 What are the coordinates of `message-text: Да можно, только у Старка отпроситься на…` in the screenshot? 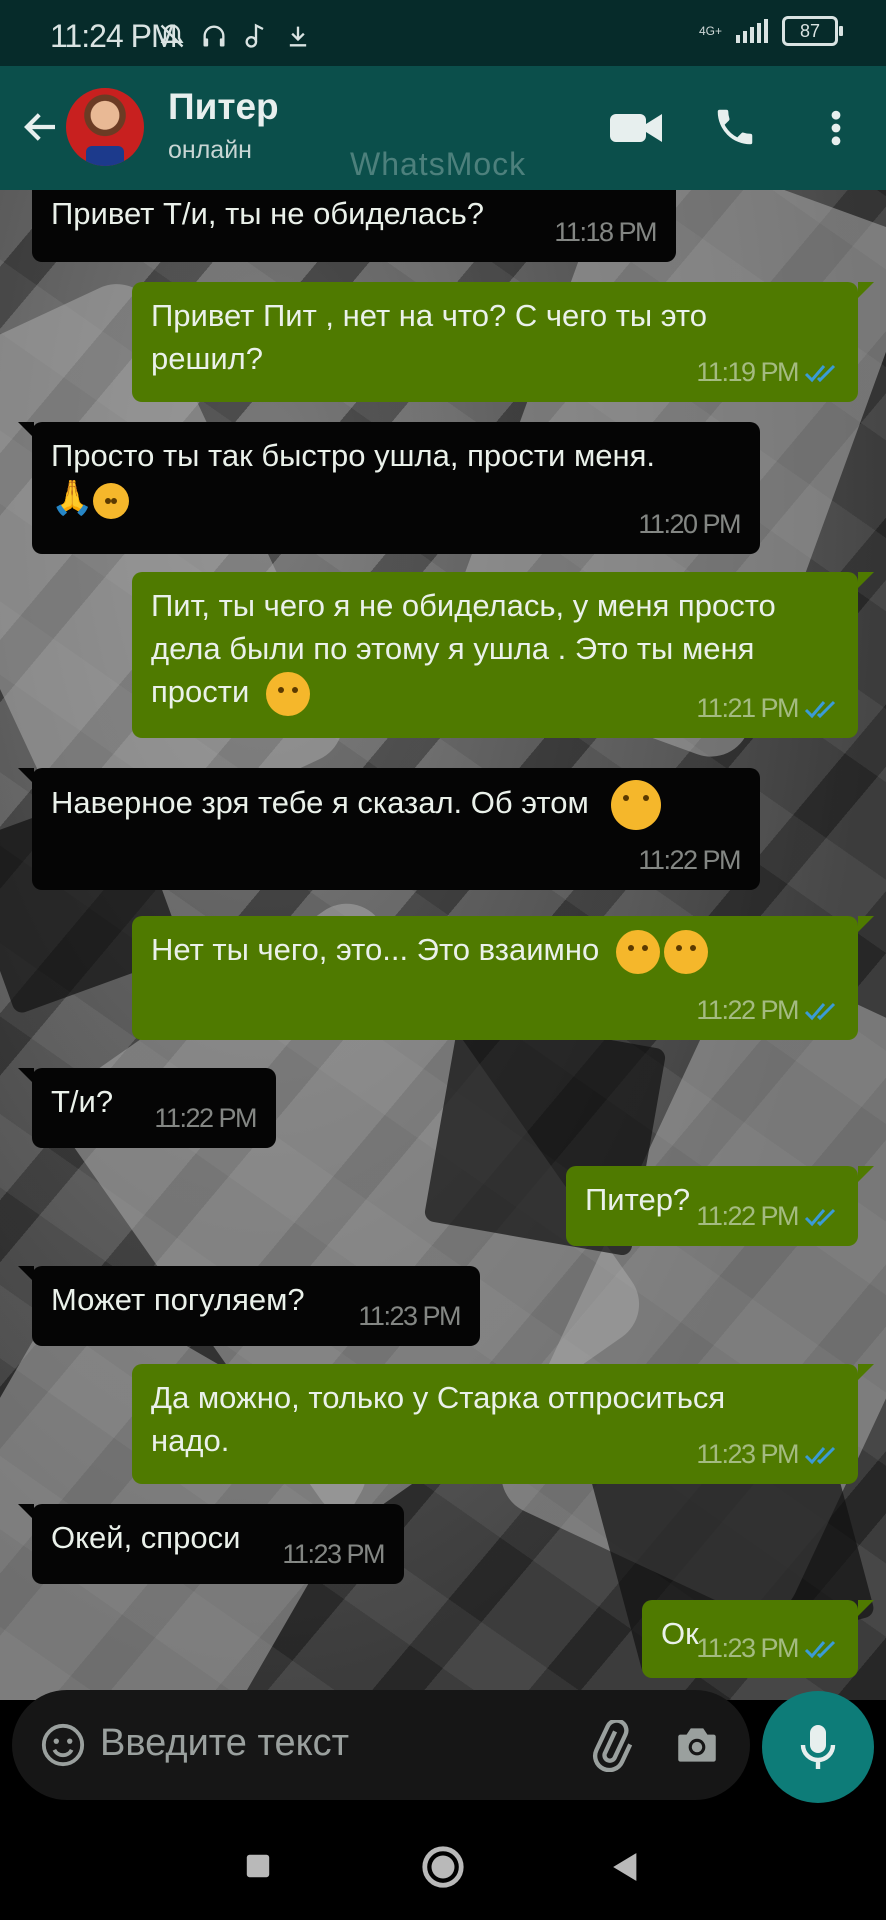 It's located at (438, 1419).